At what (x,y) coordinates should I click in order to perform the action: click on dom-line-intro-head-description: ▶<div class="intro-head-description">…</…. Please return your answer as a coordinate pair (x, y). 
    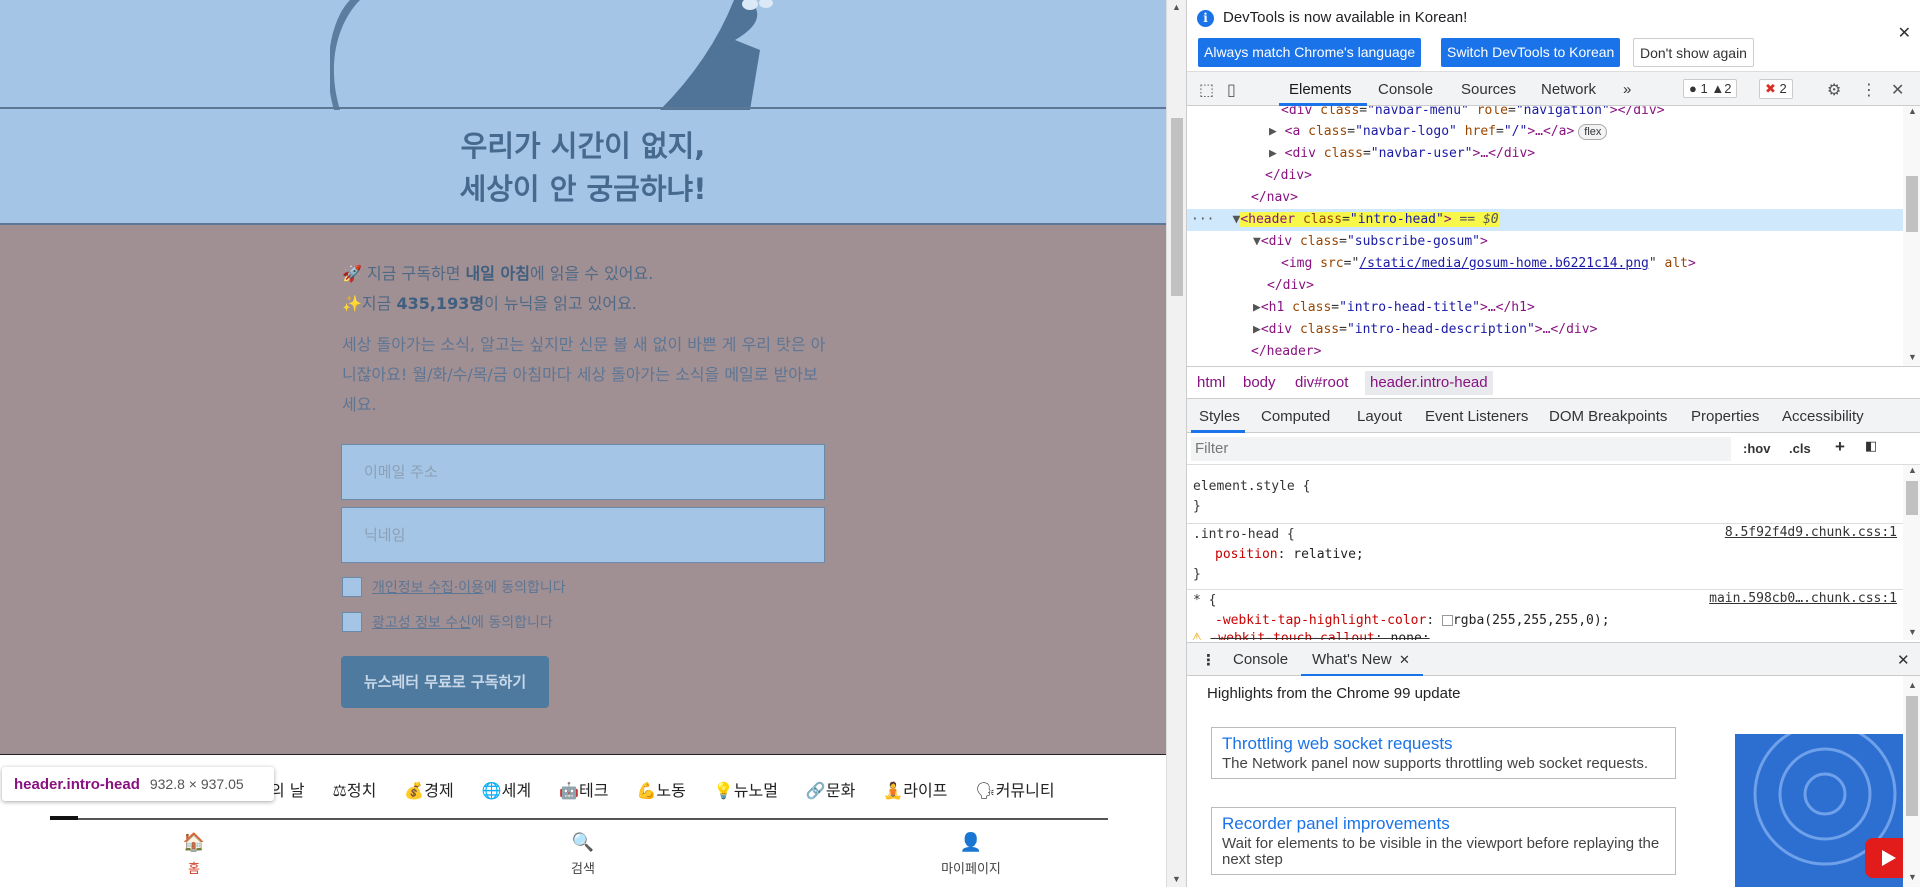
    Looking at the image, I should click on (1425, 329).